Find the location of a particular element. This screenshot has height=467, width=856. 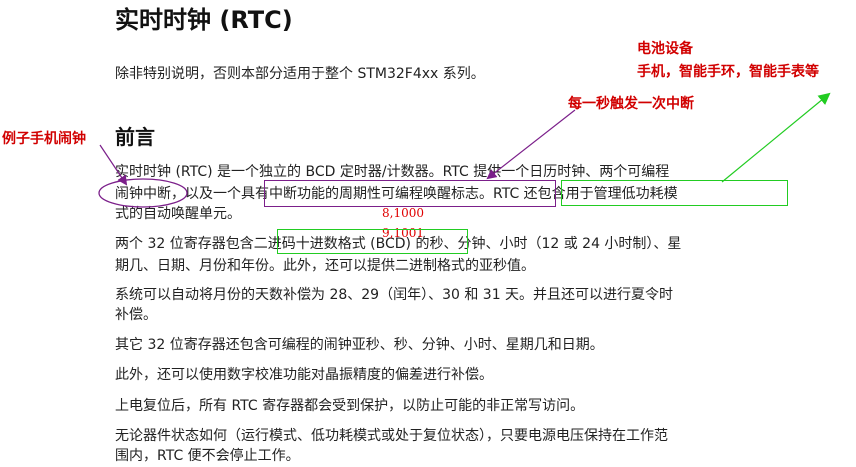

bcd-format-highlight-box is located at coordinates (372, 241).